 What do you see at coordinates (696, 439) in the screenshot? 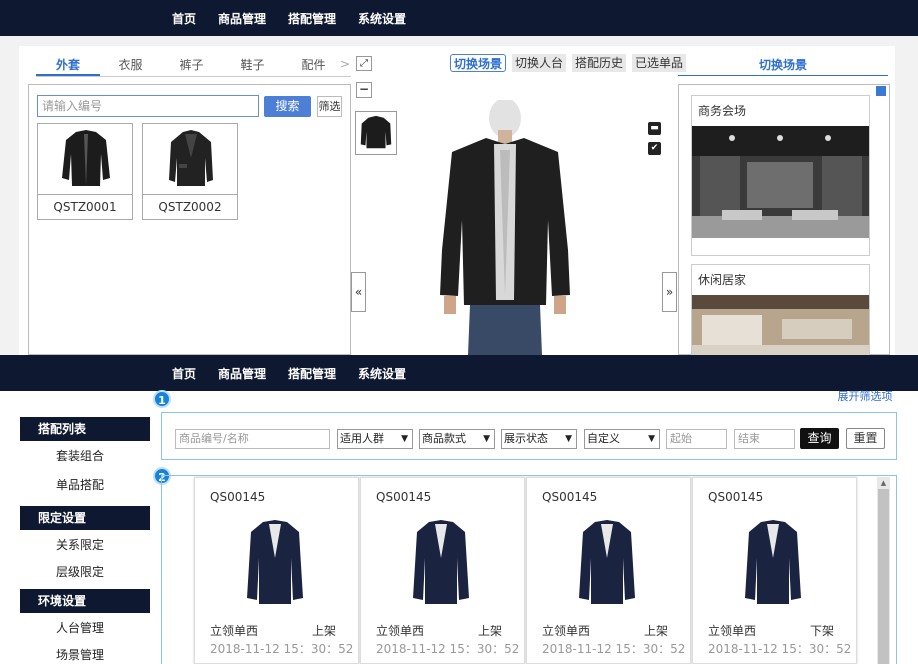
I see `start-date-input: 起始` at bounding box center [696, 439].